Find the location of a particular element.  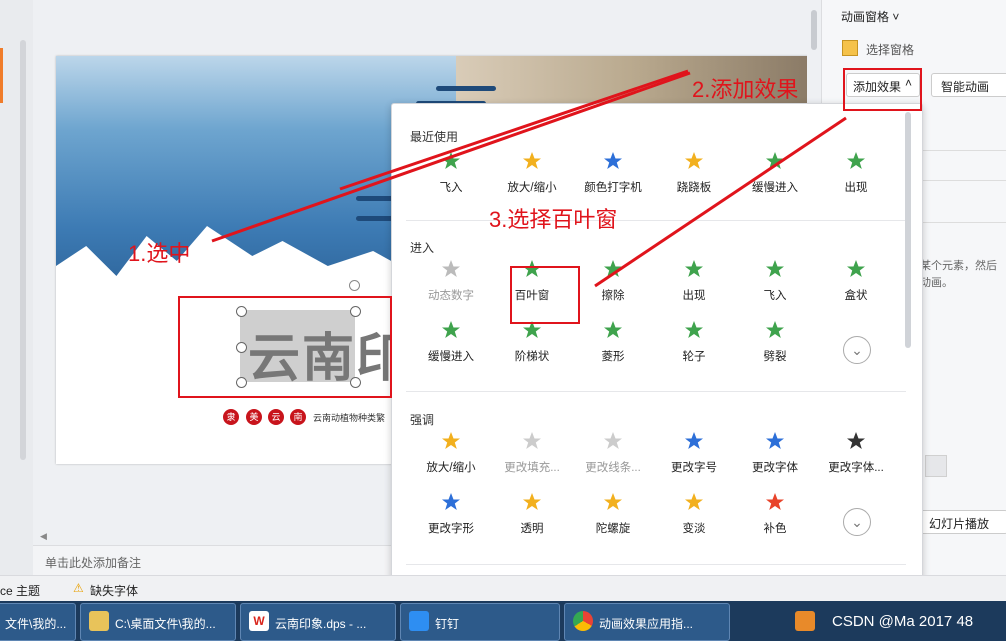

annotation-step2: 2.添加效果 is located at coordinates (745, 89).